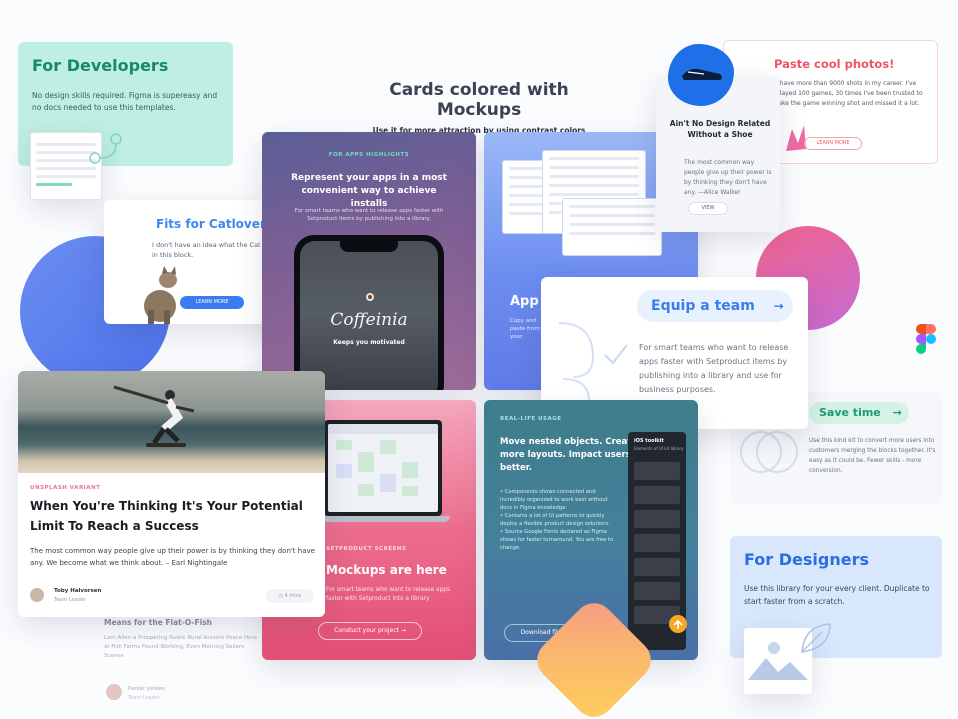  What do you see at coordinates (146, 689) in the screenshot?
I see `faded-author-name: Parker Jonkes` at bounding box center [146, 689].